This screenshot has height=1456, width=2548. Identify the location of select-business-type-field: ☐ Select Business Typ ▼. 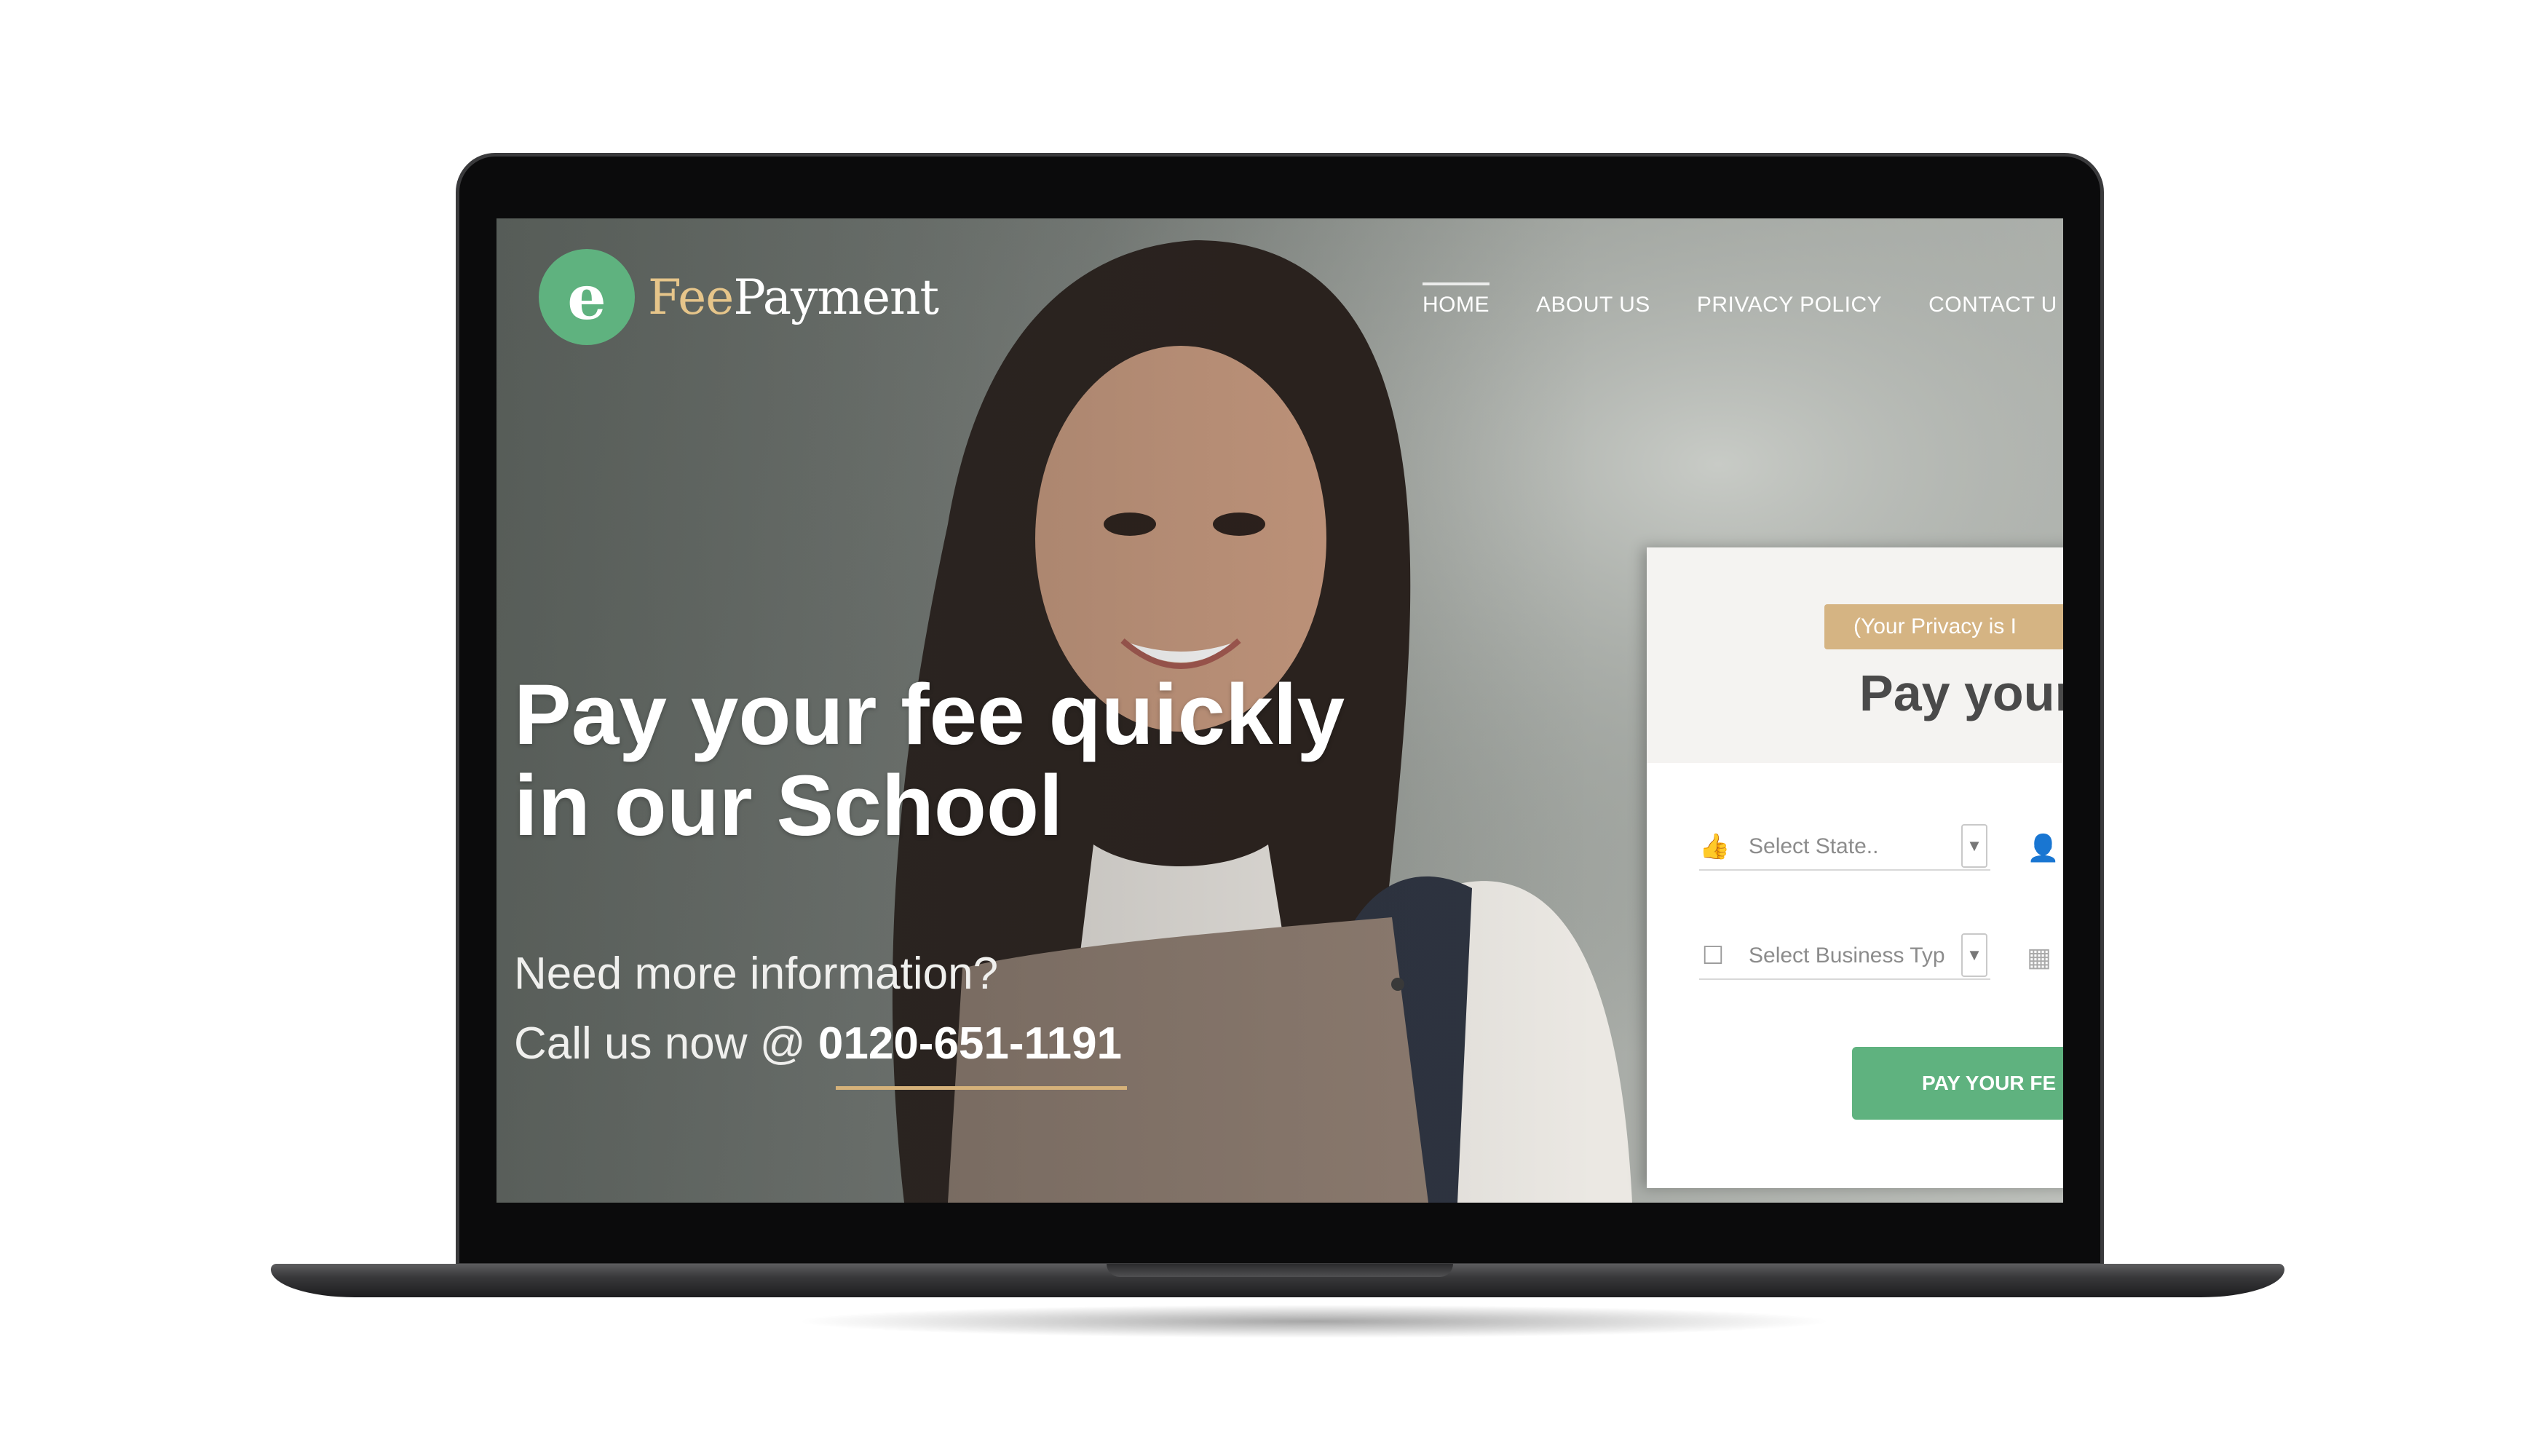
(1844, 956).